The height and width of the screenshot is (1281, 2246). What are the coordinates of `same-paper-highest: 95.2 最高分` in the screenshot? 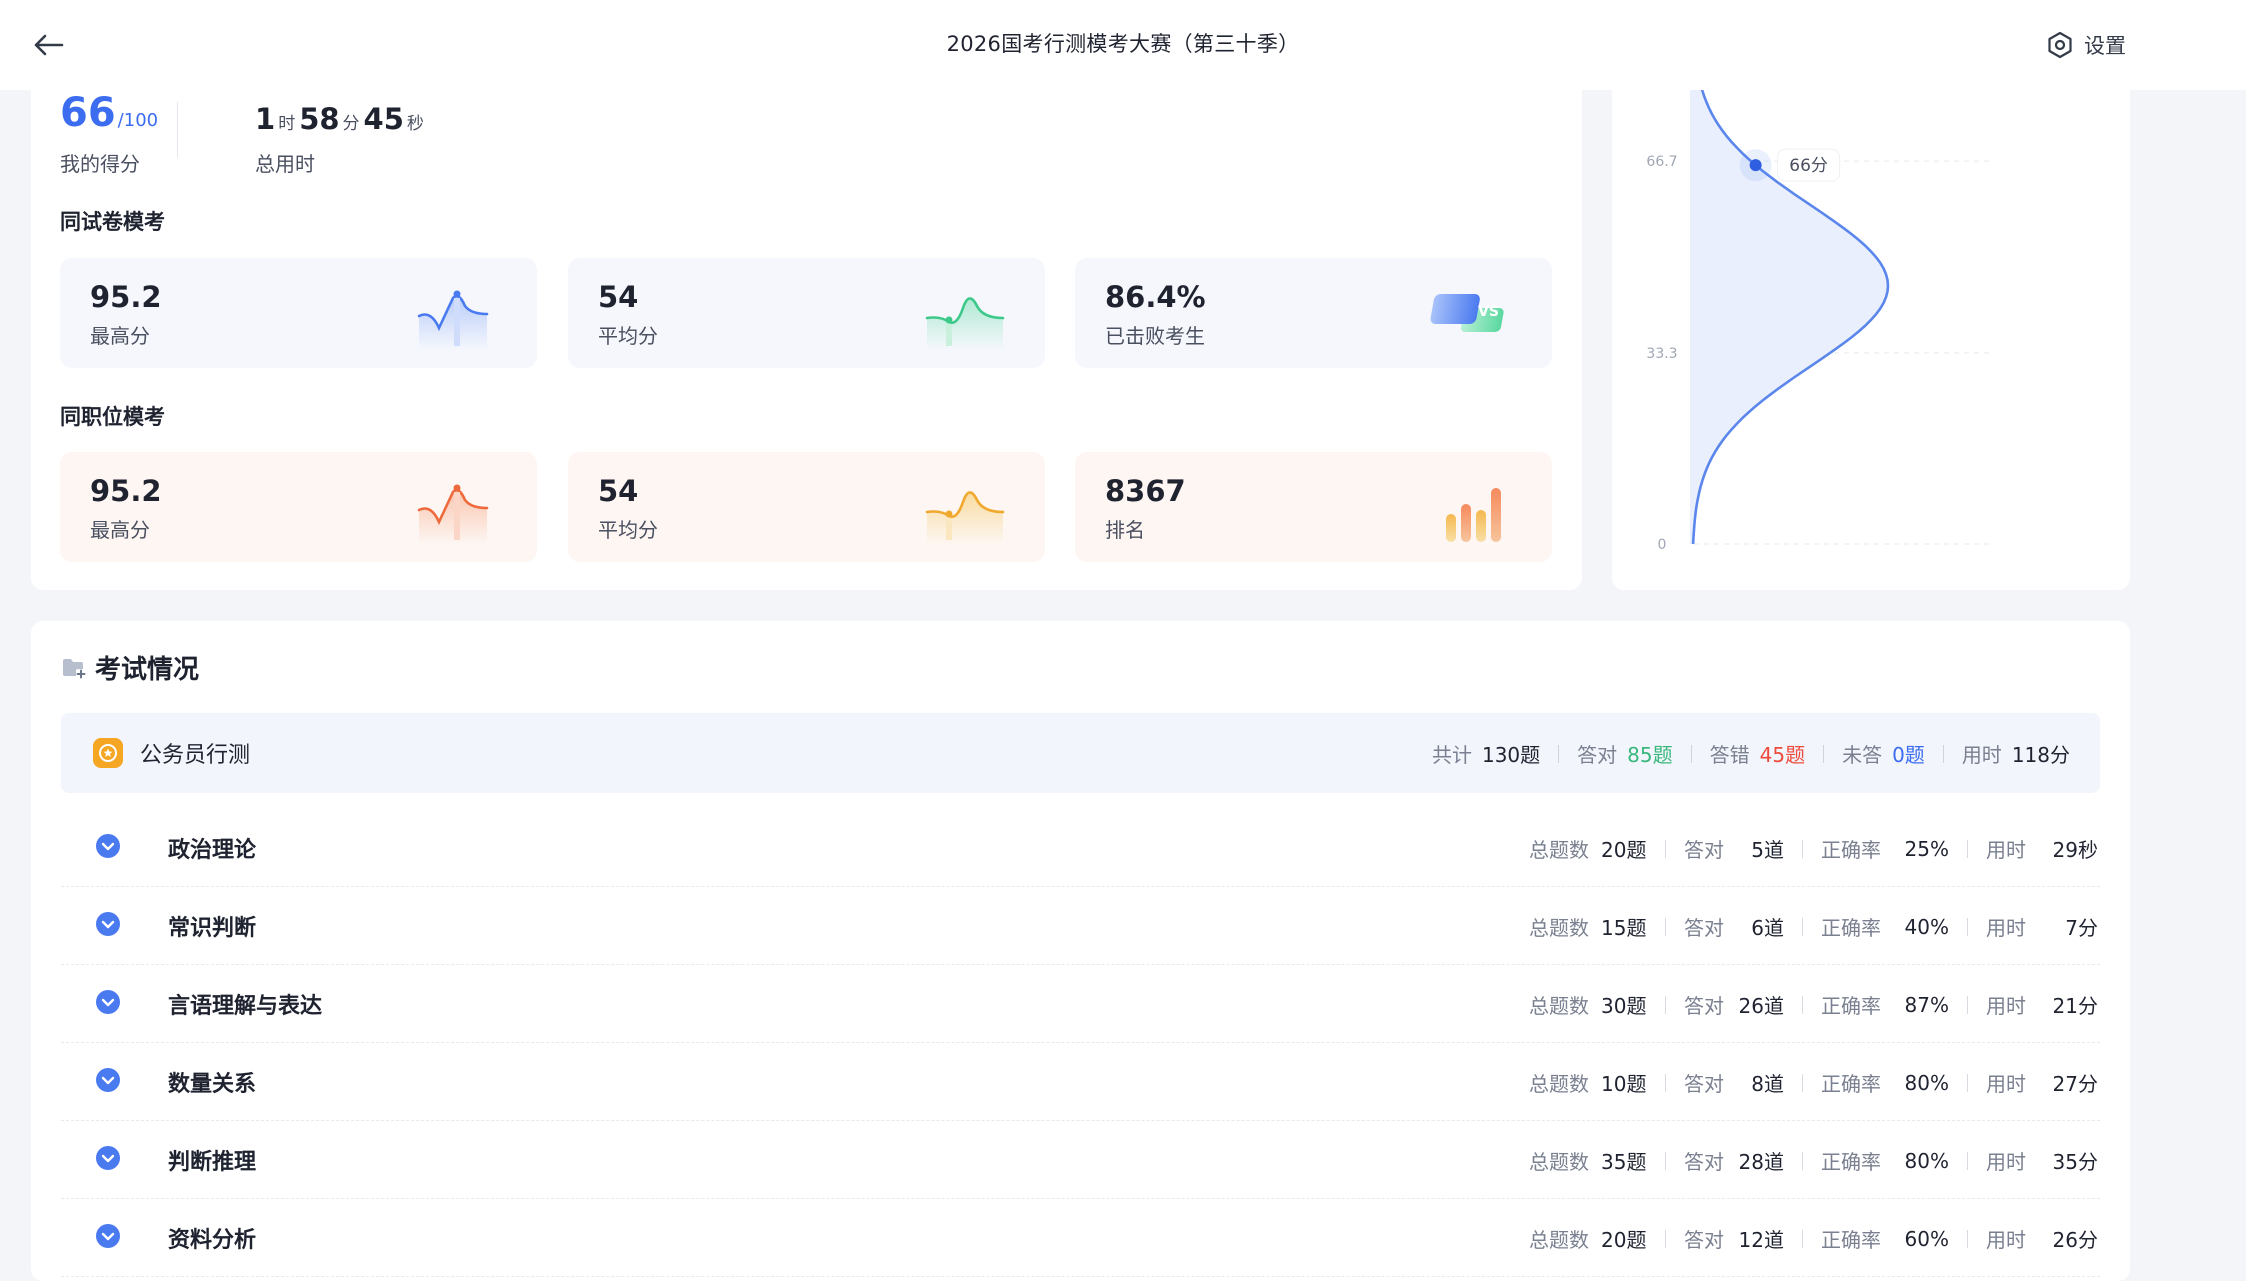 It's located at (298, 313).